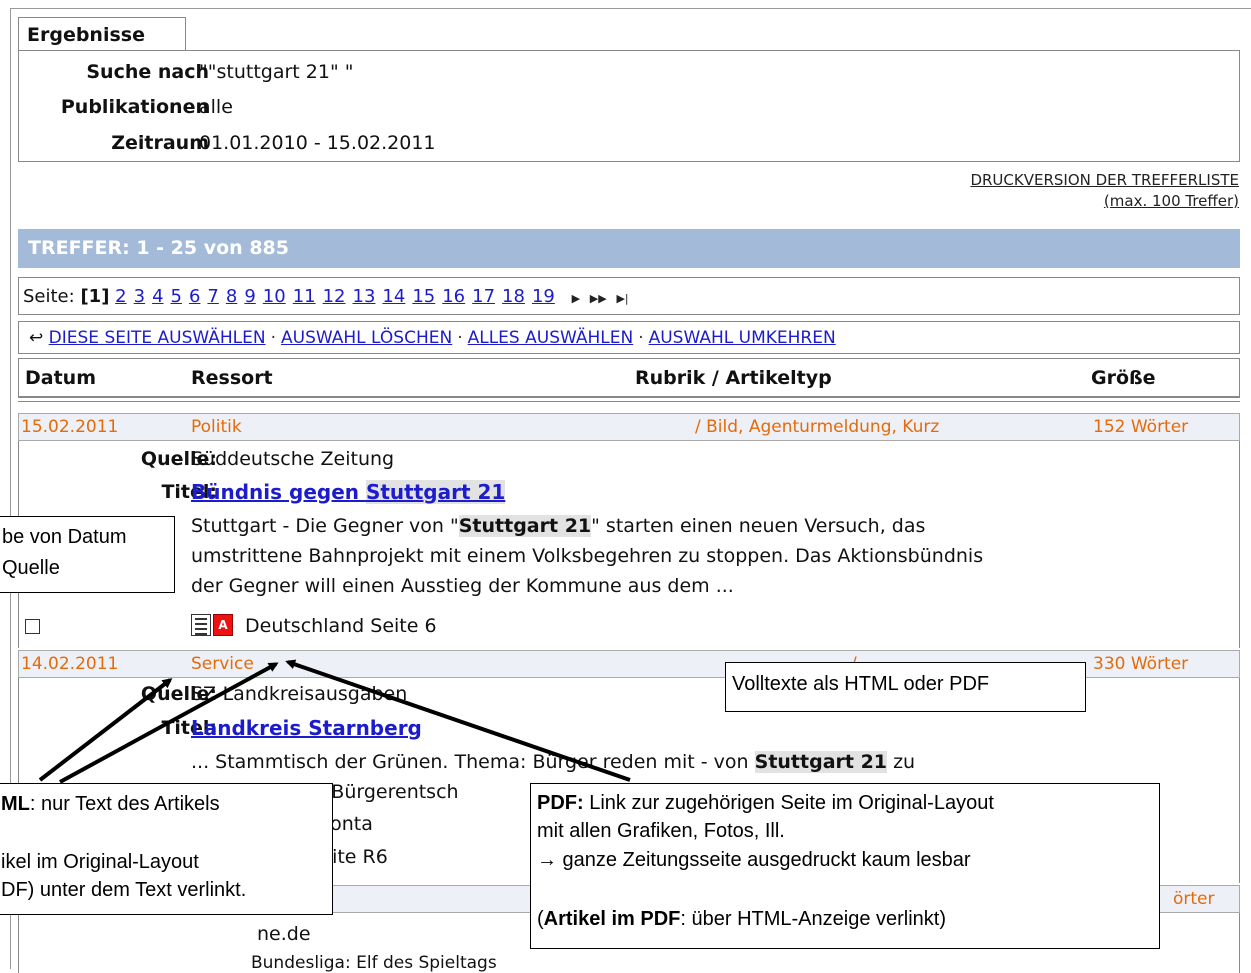  What do you see at coordinates (100, 862) in the screenshot?
I see `callout-text: ikel im Original-Layout` at bounding box center [100, 862].